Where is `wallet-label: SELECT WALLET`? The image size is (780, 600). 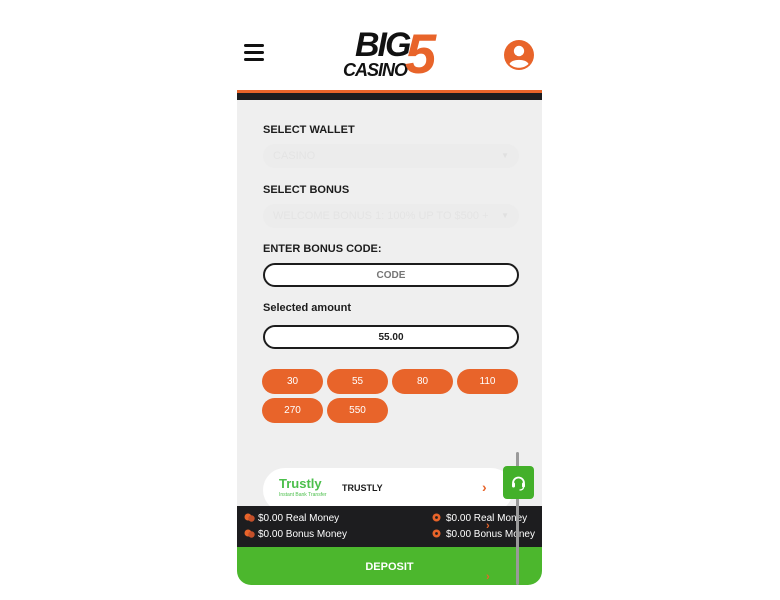
wallet-label: SELECT WALLET is located at coordinates (309, 130).